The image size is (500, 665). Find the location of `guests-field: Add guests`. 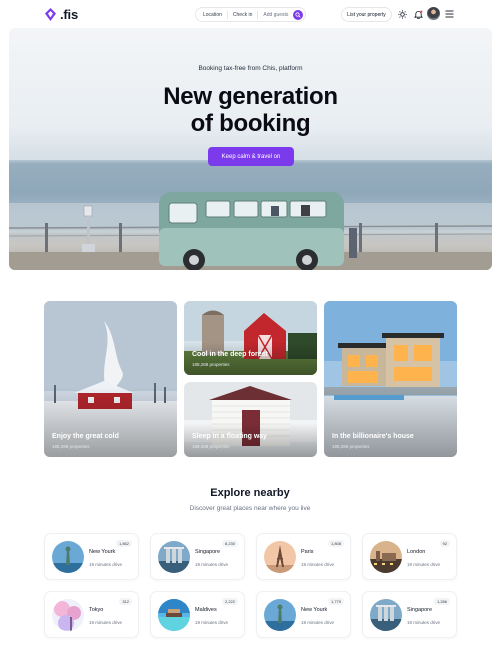

guests-field: Add guests is located at coordinates (275, 15).